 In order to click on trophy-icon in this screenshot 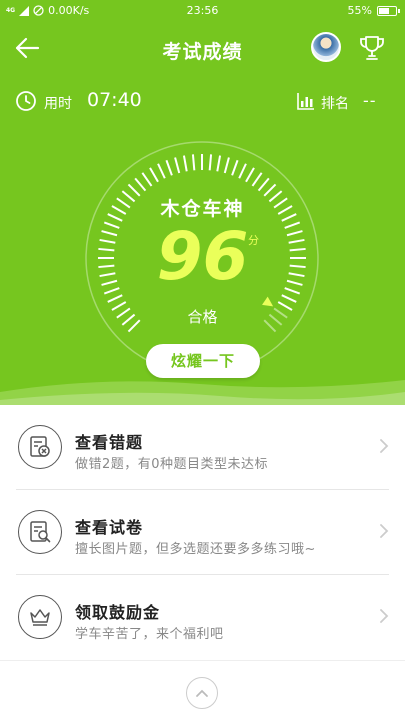, I will do `click(372, 48)`.